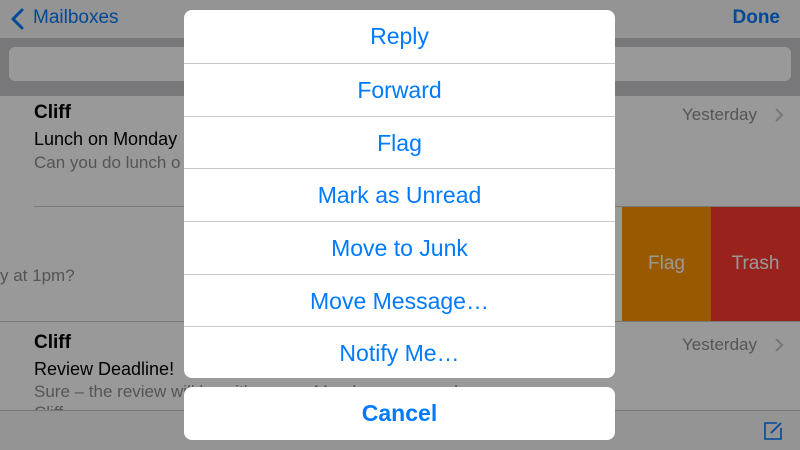  I want to click on cancel-button: Cancel, so click(399, 413).